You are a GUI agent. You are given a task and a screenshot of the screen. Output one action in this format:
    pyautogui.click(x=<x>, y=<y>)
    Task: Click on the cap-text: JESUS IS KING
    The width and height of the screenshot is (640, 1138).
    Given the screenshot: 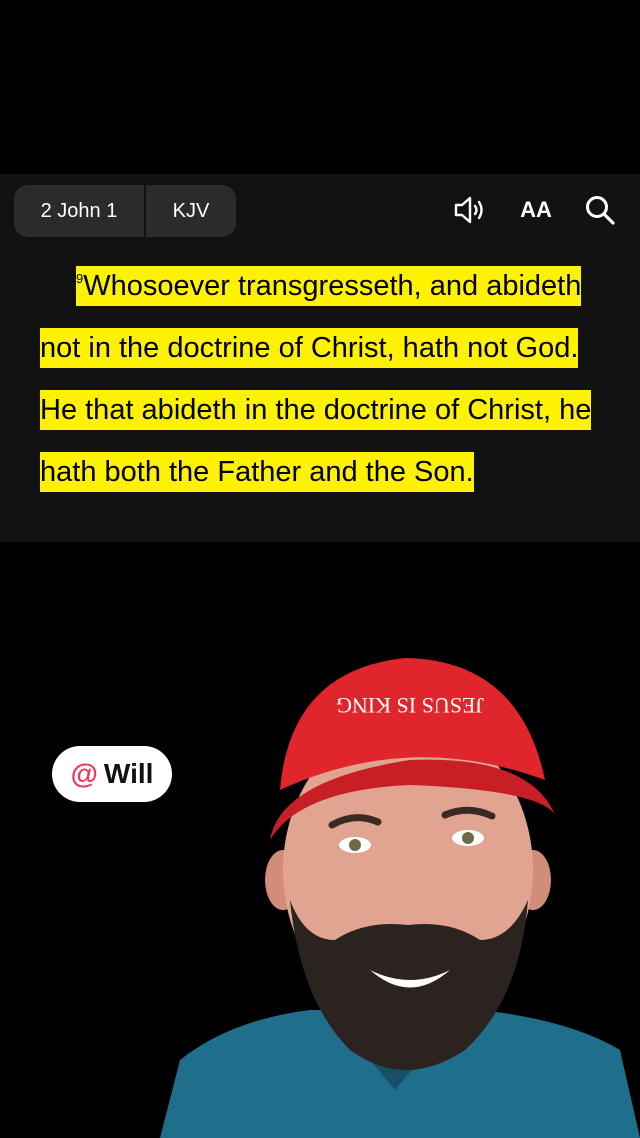 What is the action you would take?
    pyautogui.click(x=410, y=705)
    